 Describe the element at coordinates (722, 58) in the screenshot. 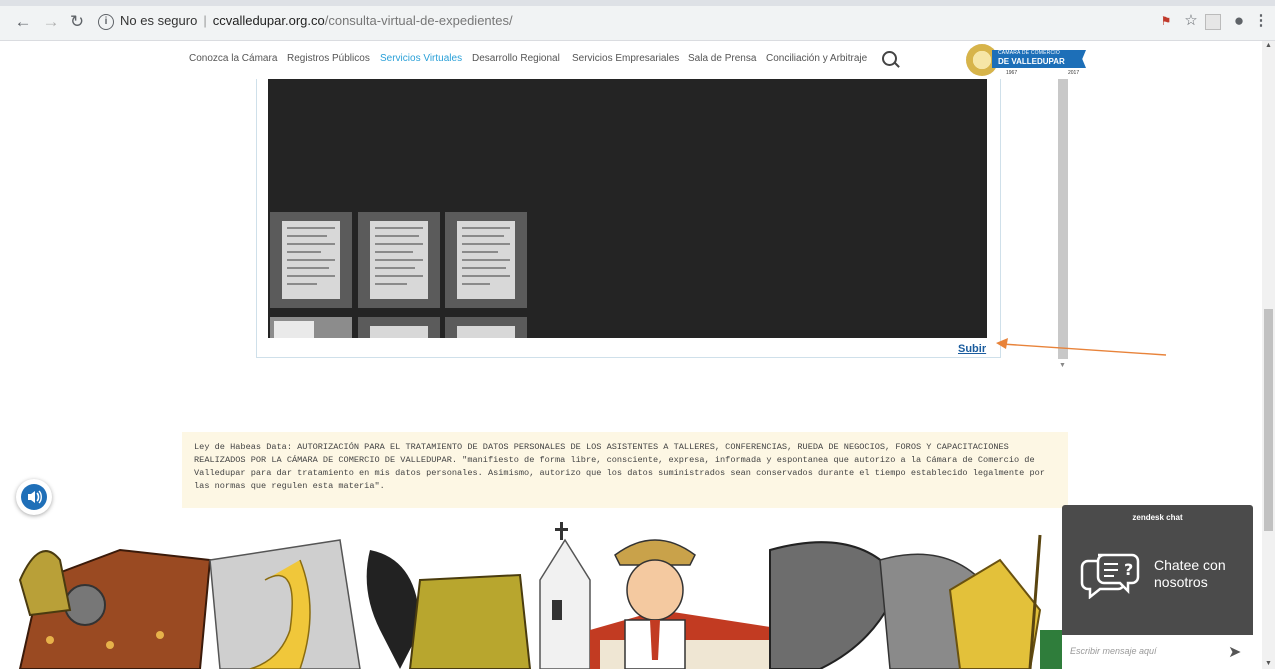

I see `nav-item-sala-prensa: Sala de Prensa` at that location.